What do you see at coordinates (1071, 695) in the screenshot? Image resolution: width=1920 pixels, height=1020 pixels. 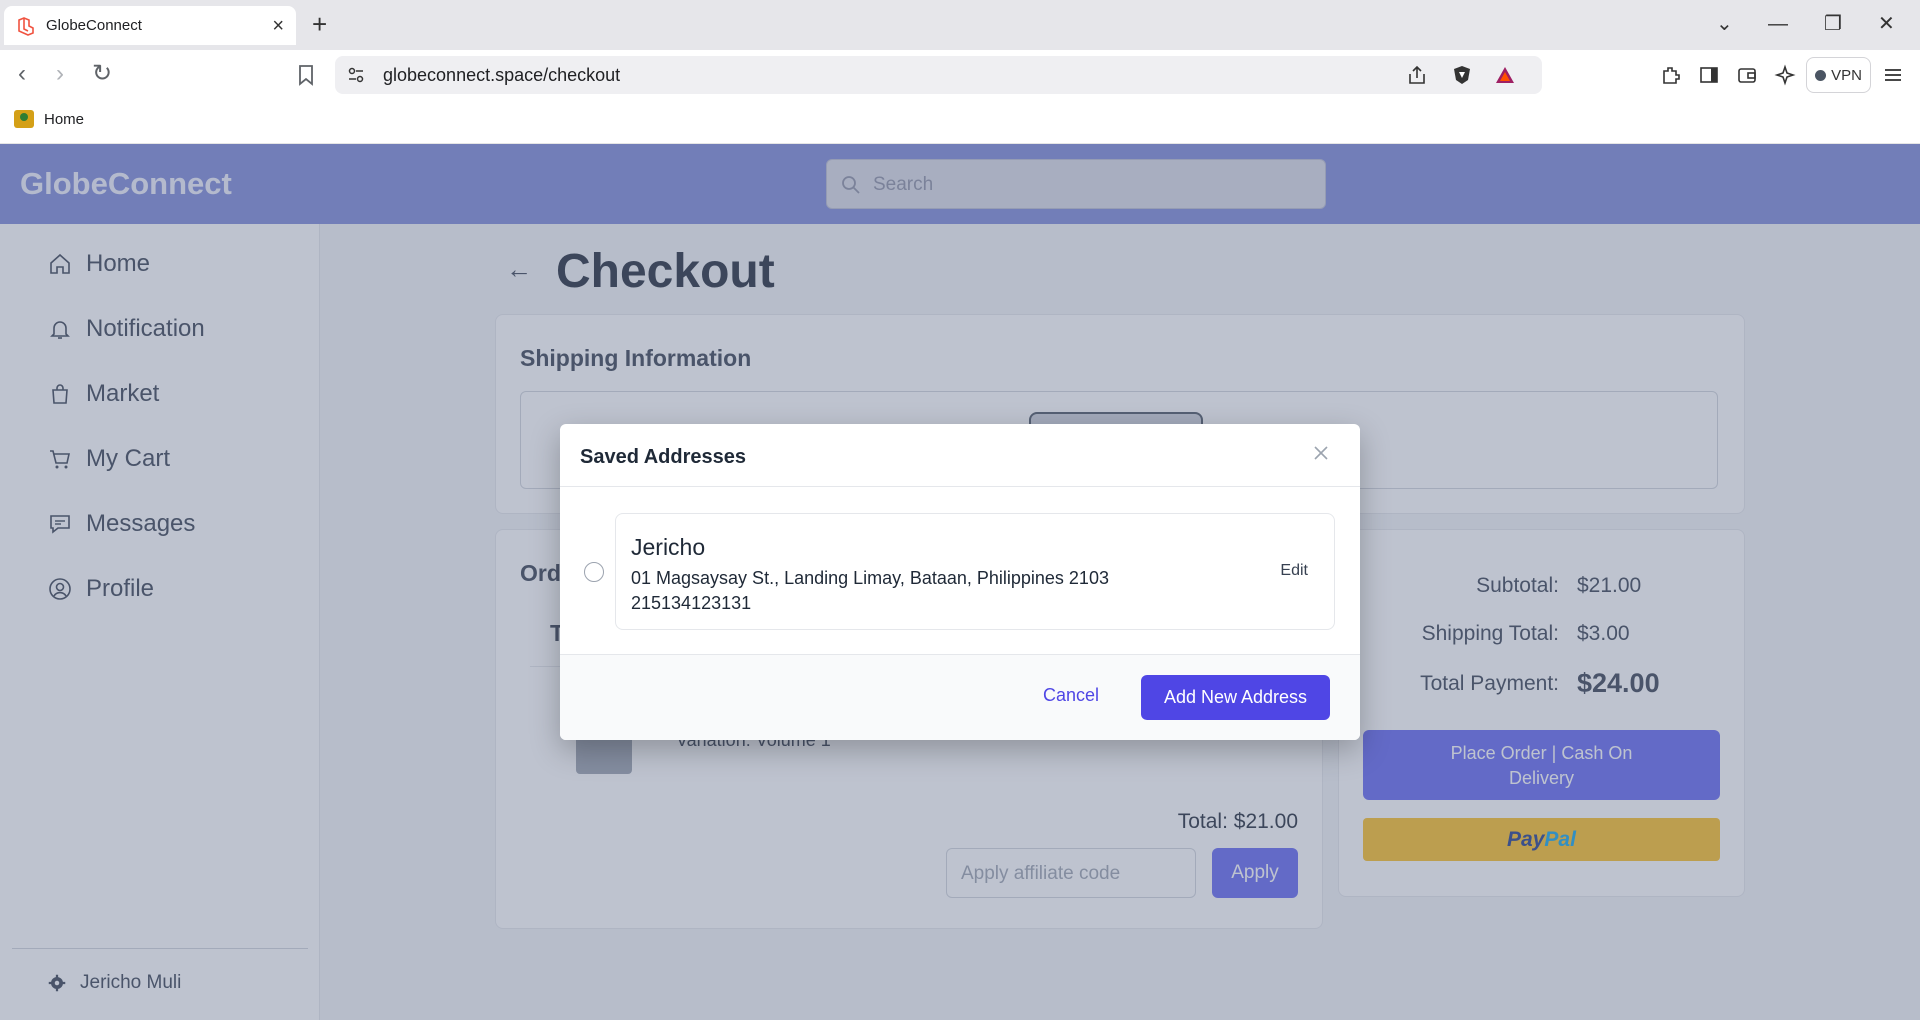 I see `cancel-button: Cancel` at bounding box center [1071, 695].